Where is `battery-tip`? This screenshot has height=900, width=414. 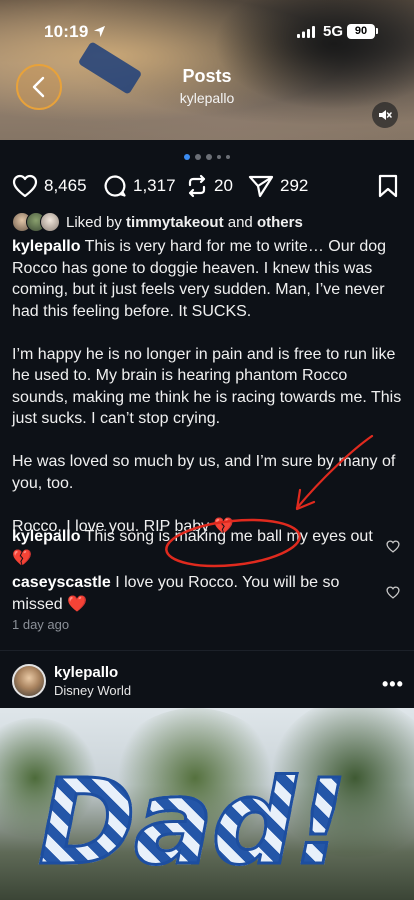 battery-tip is located at coordinates (377, 31).